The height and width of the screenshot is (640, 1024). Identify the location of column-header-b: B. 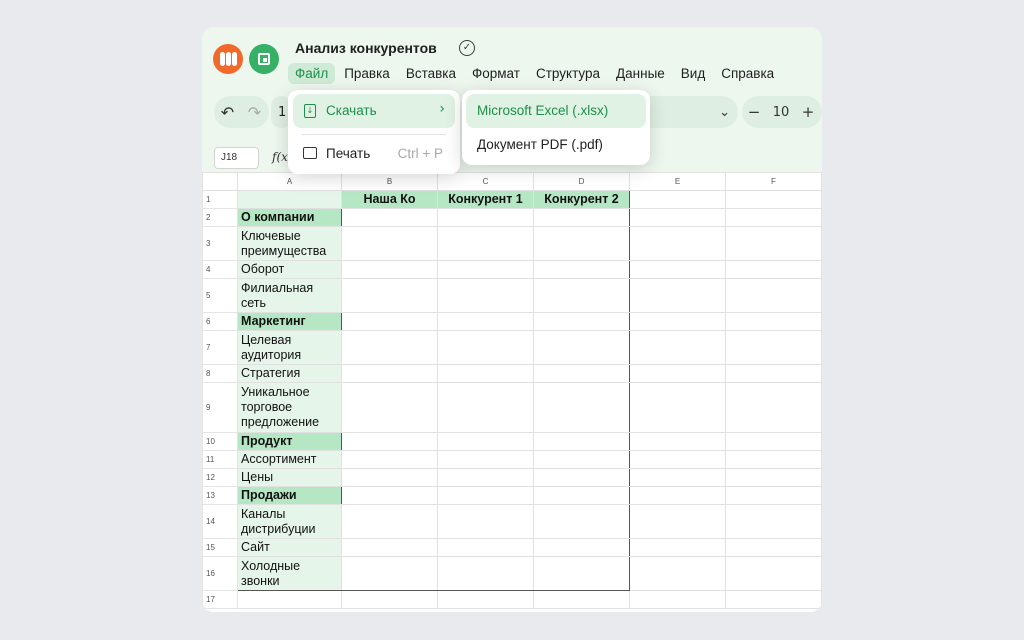
(389, 181).